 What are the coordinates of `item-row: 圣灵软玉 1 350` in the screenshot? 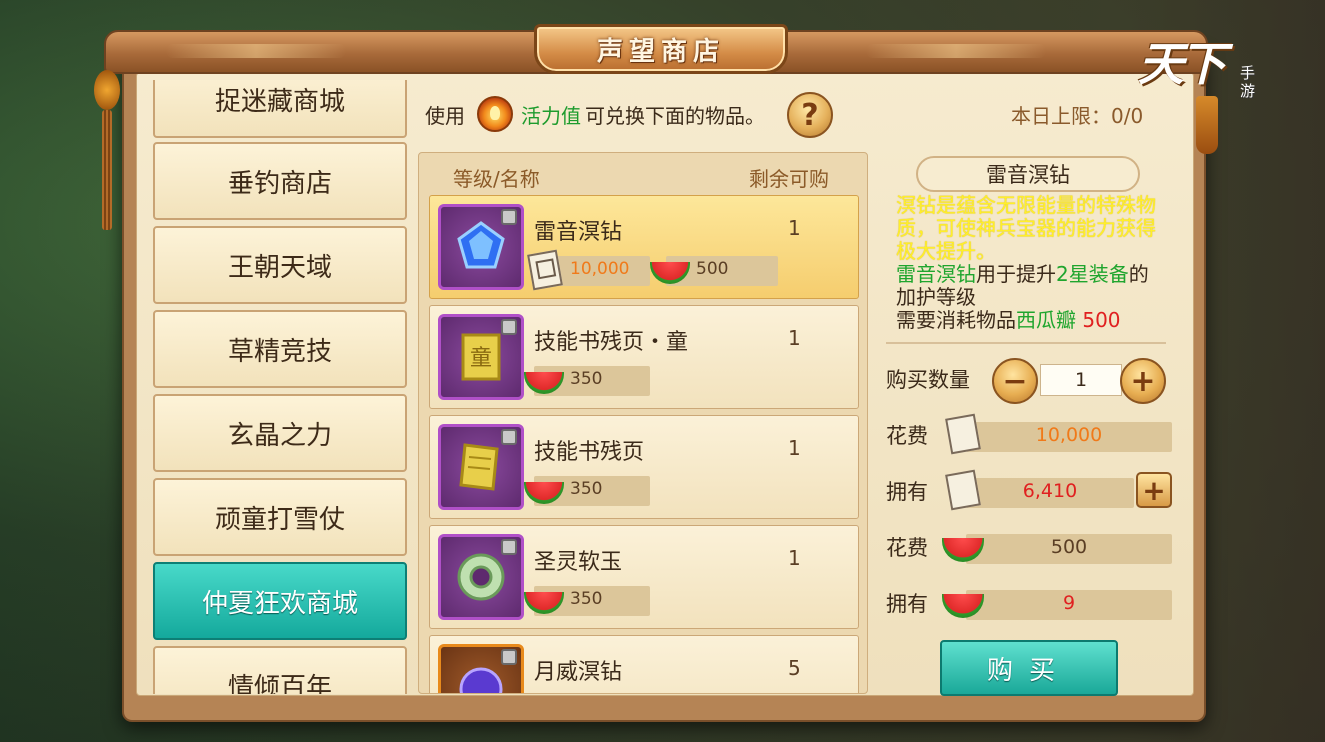 It's located at (644, 577).